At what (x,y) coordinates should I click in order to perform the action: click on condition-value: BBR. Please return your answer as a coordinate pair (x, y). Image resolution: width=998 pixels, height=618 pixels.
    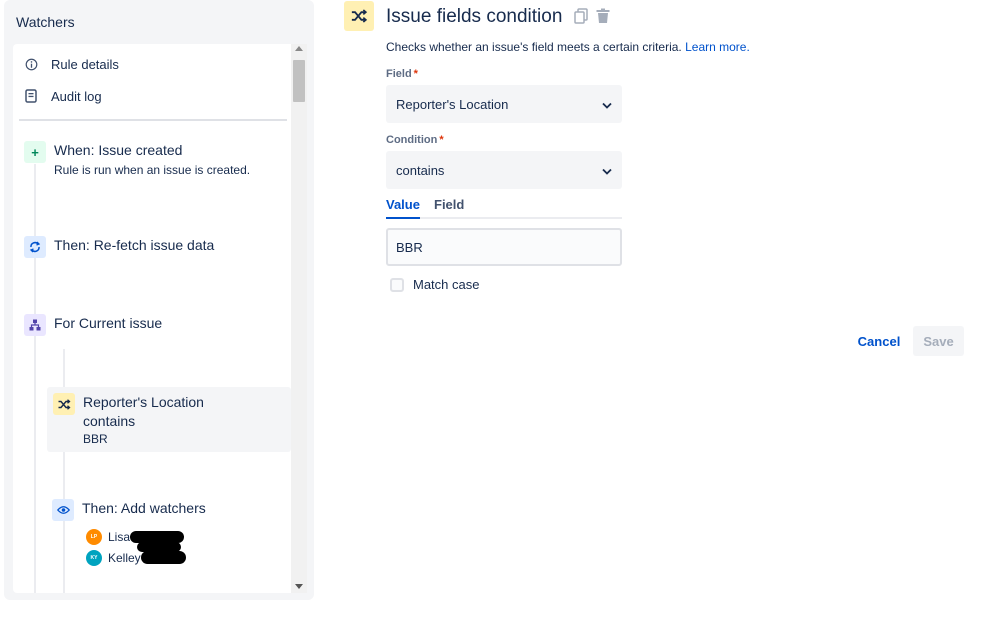
    Looking at the image, I should click on (95, 439).